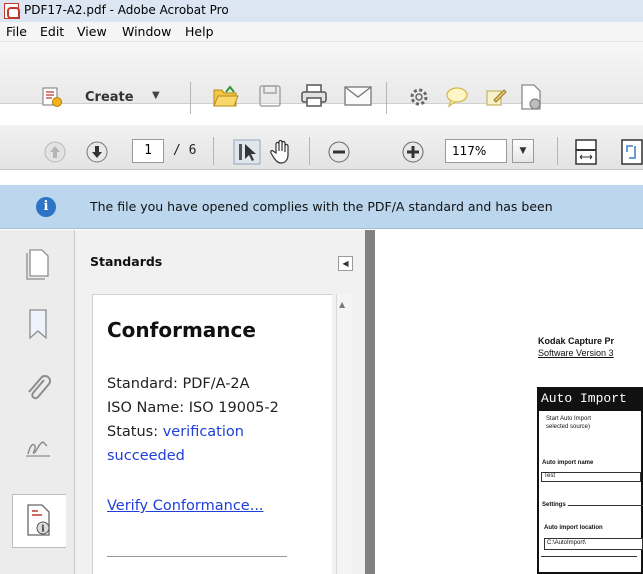 Image resolution: width=643 pixels, height=574 pixels. What do you see at coordinates (550, 476) in the screenshot?
I see `figure-text: Test` at bounding box center [550, 476].